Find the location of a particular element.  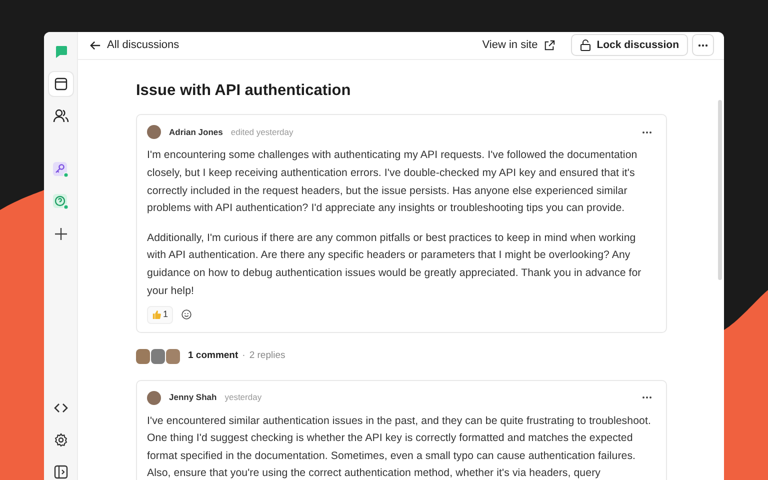

back-link: All discussions is located at coordinates (135, 45).